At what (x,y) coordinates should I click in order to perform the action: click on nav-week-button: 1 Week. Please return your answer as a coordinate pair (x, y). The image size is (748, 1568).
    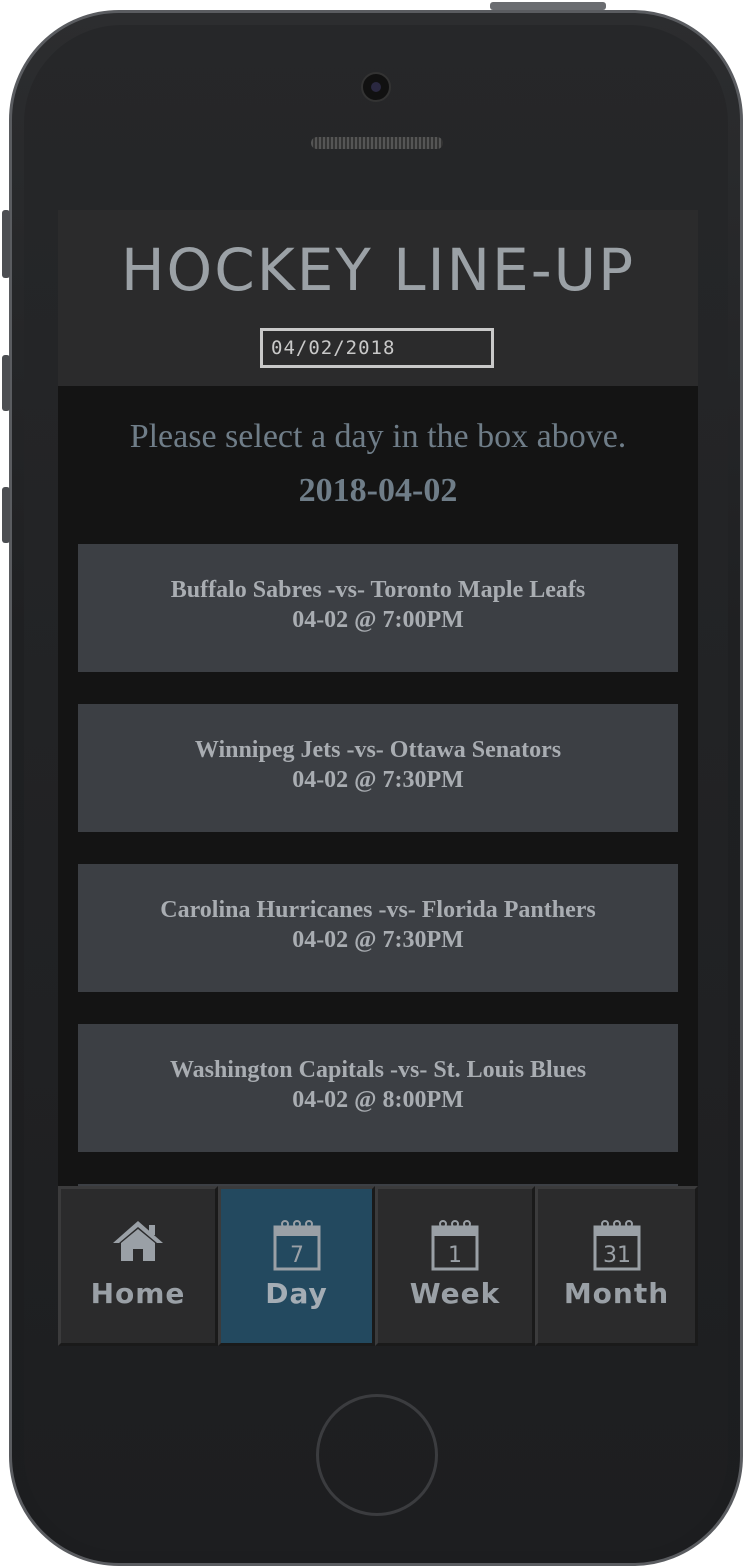
    Looking at the image, I should click on (455, 1266).